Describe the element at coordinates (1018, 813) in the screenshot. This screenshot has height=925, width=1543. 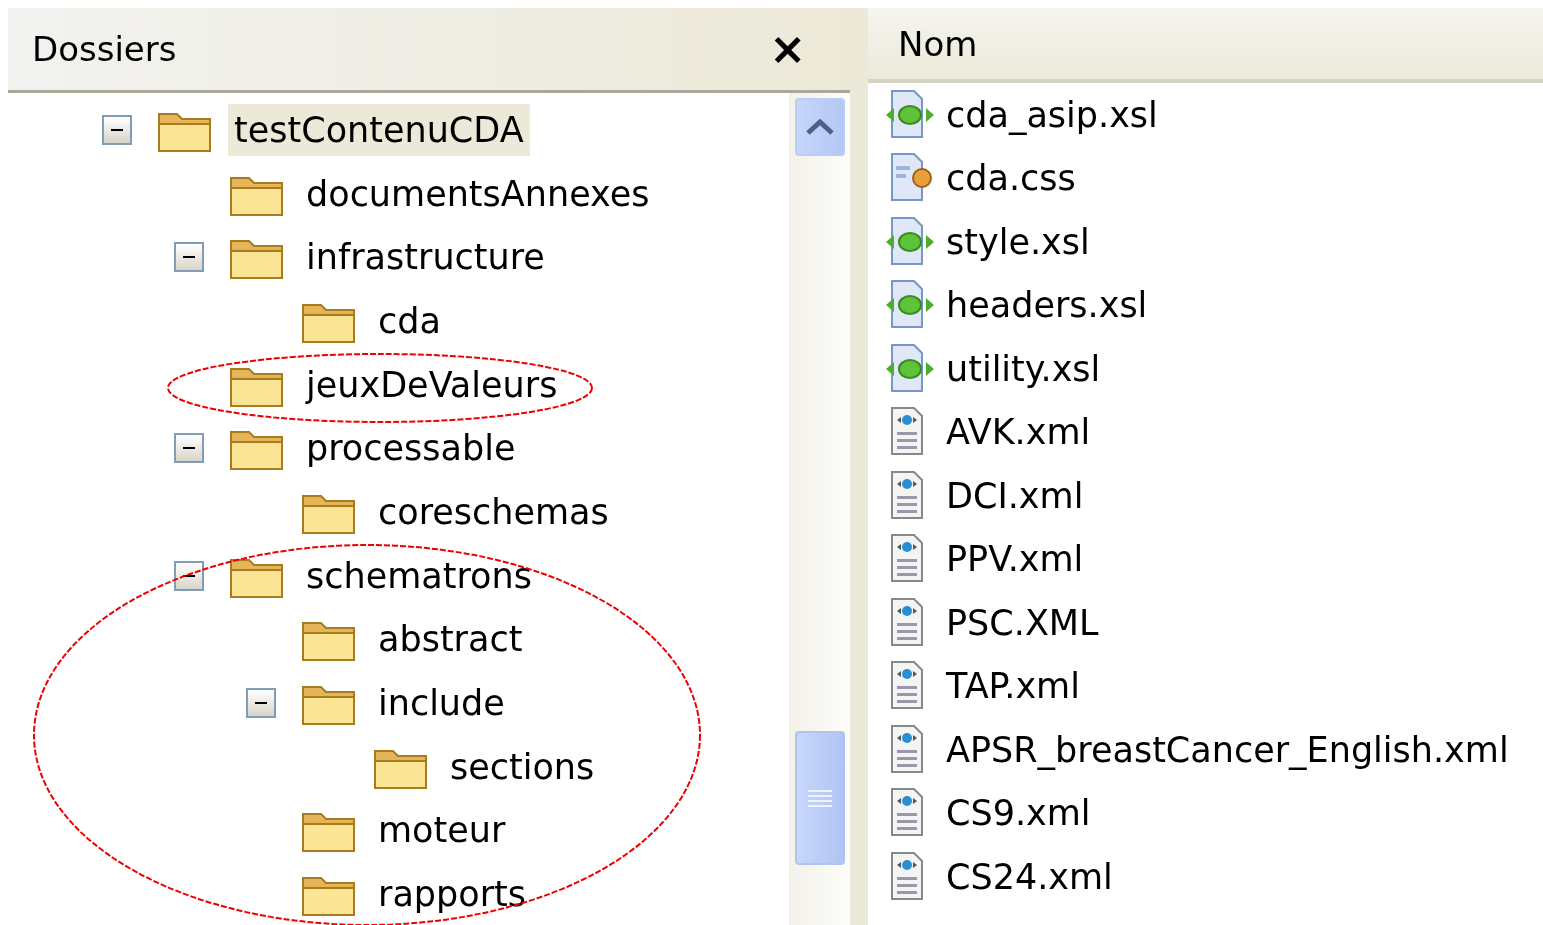
I see `file-item: CS9.xml` at that location.